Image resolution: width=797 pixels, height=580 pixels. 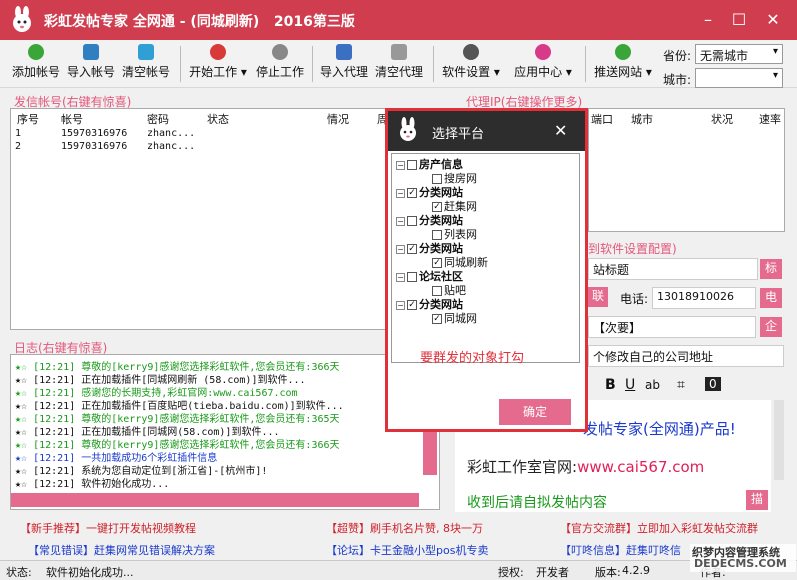 I want to click on tree-leaf: ✓ 同城网, so click(x=454, y=318).